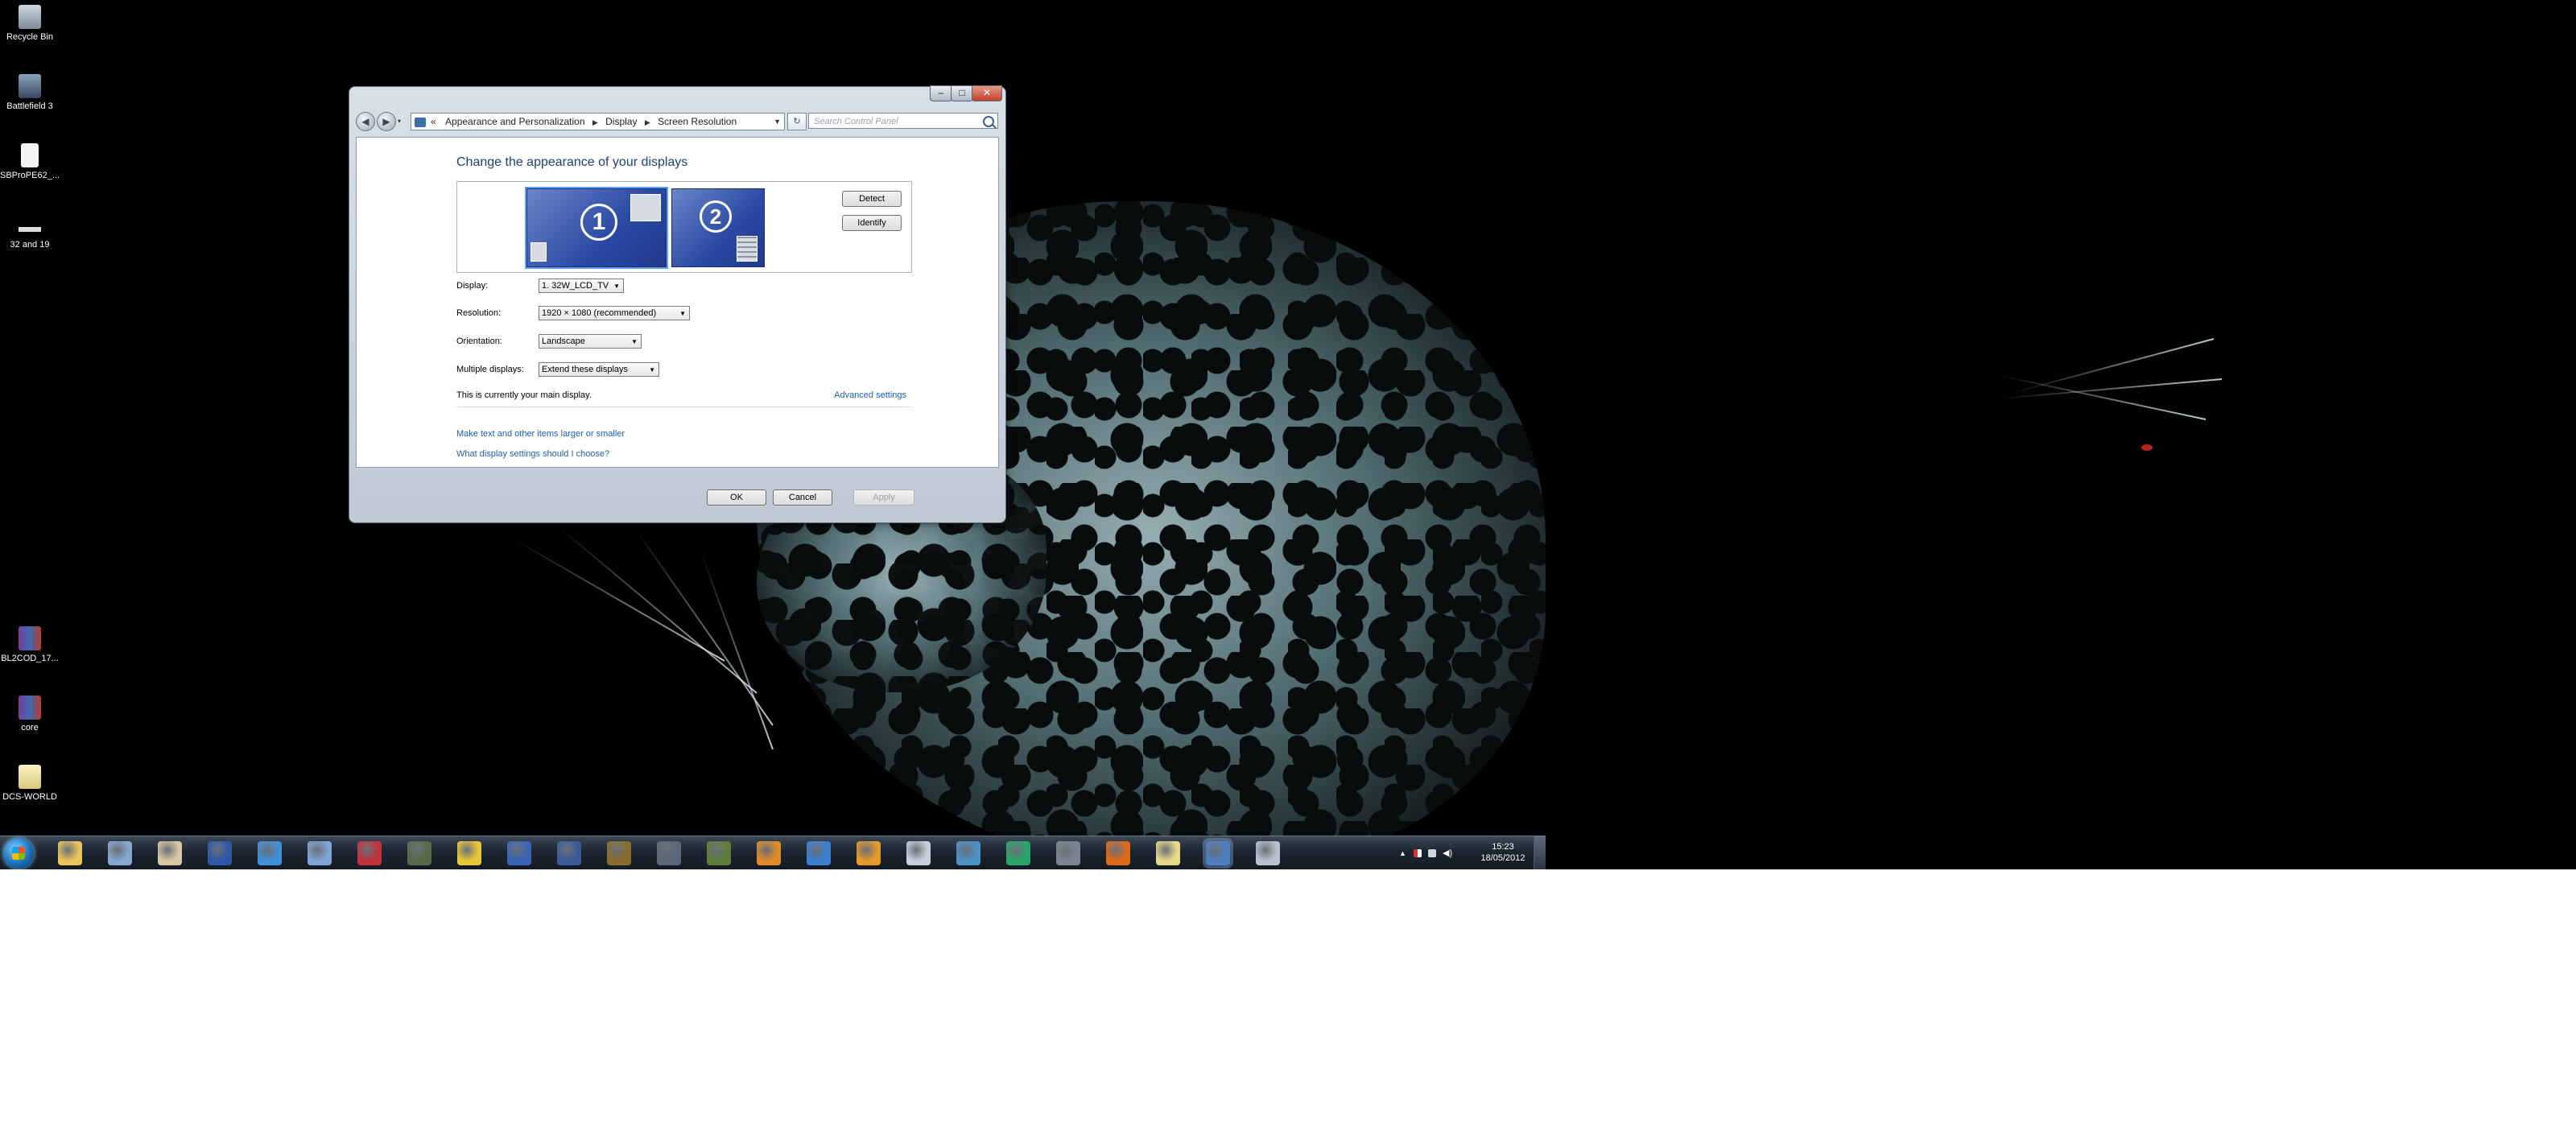 Image resolution: width=2576 pixels, height=1131 pixels. What do you see at coordinates (988, 121) in the screenshot?
I see `search-icon` at bounding box center [988, 121].